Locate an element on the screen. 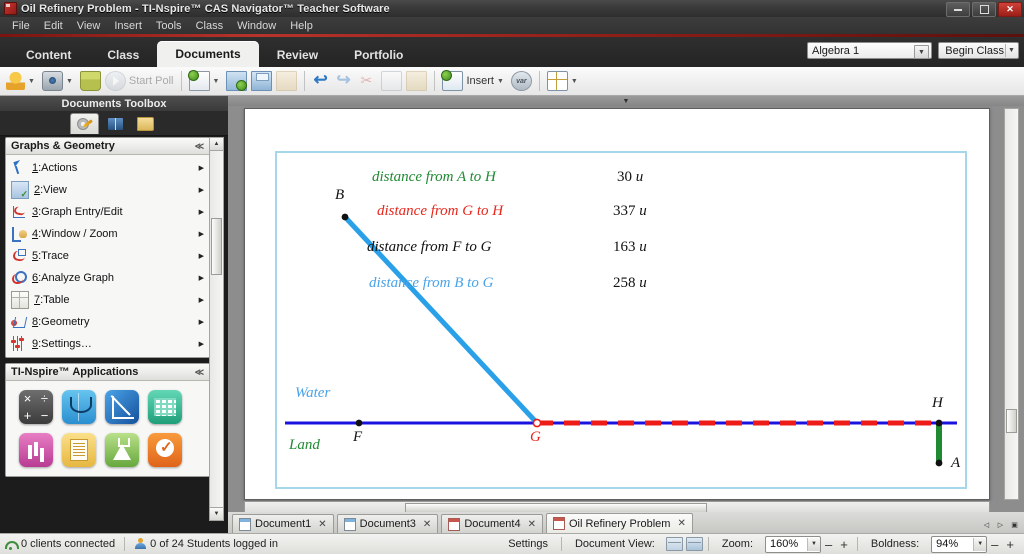 Image resolution: width=1024 pixels, height=554 pixels. menu-help: Help is located at coordinates (301, 26).